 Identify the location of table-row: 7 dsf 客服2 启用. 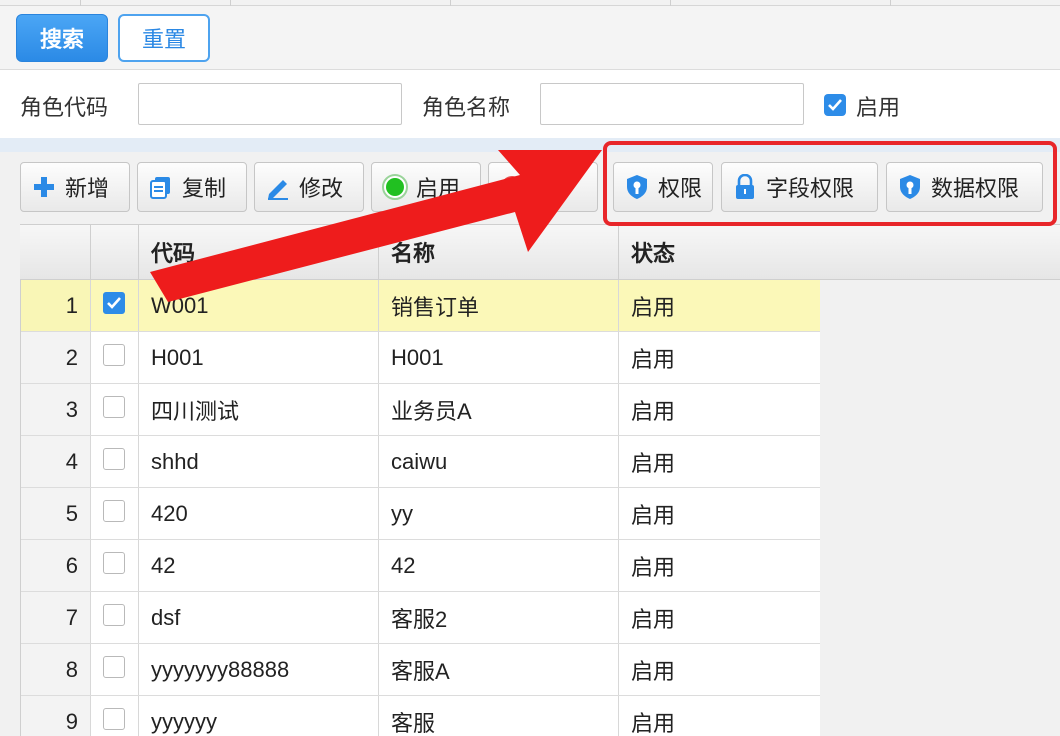
(420, 618).